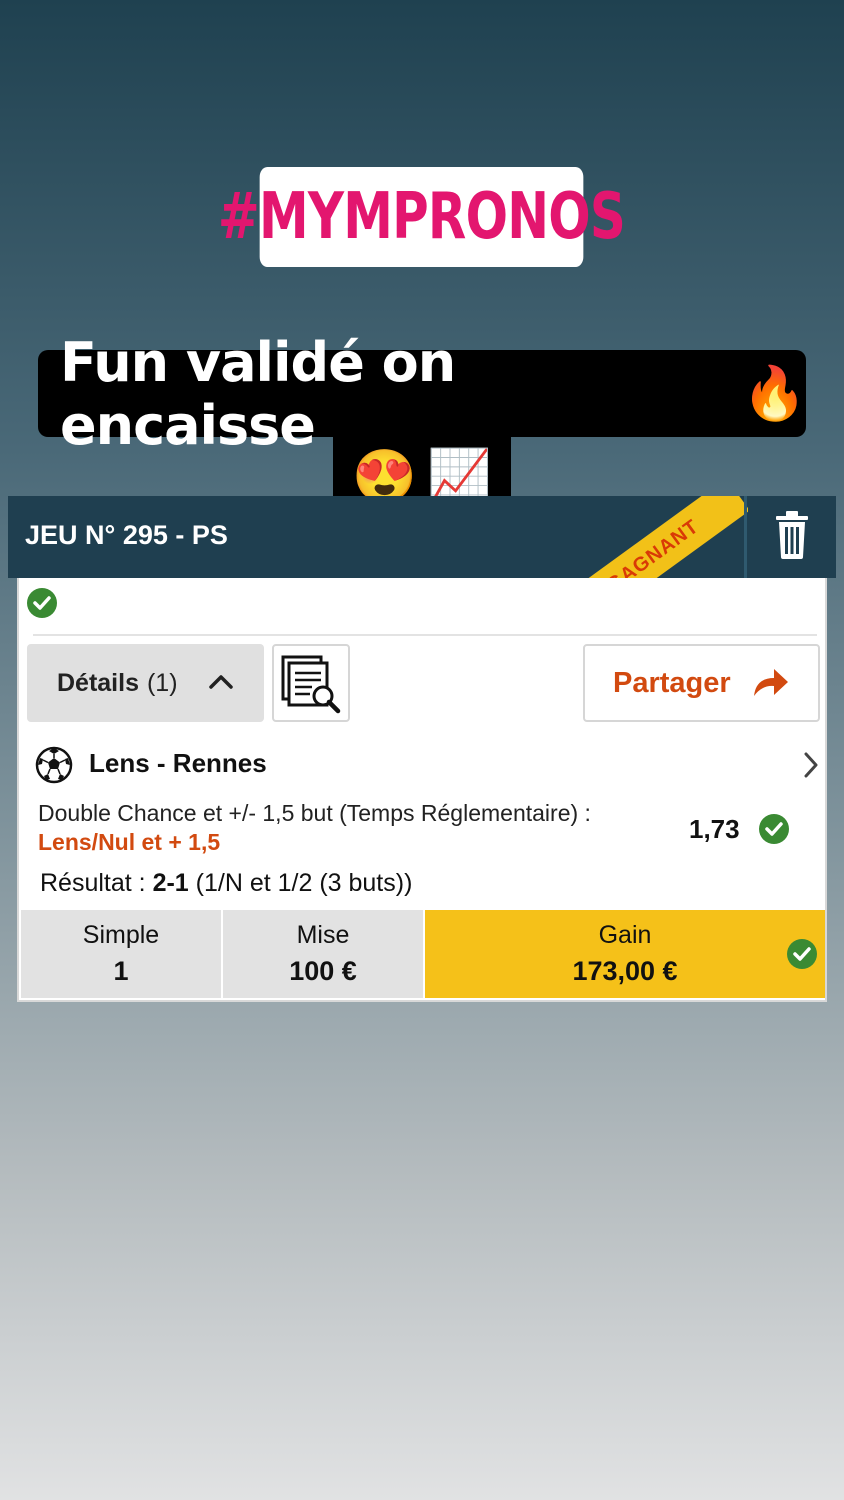  What do you see at coordinates (774, 394) in the screenshot?
I see `fire-emoji: 🔥` at bounding box center [774, 394].